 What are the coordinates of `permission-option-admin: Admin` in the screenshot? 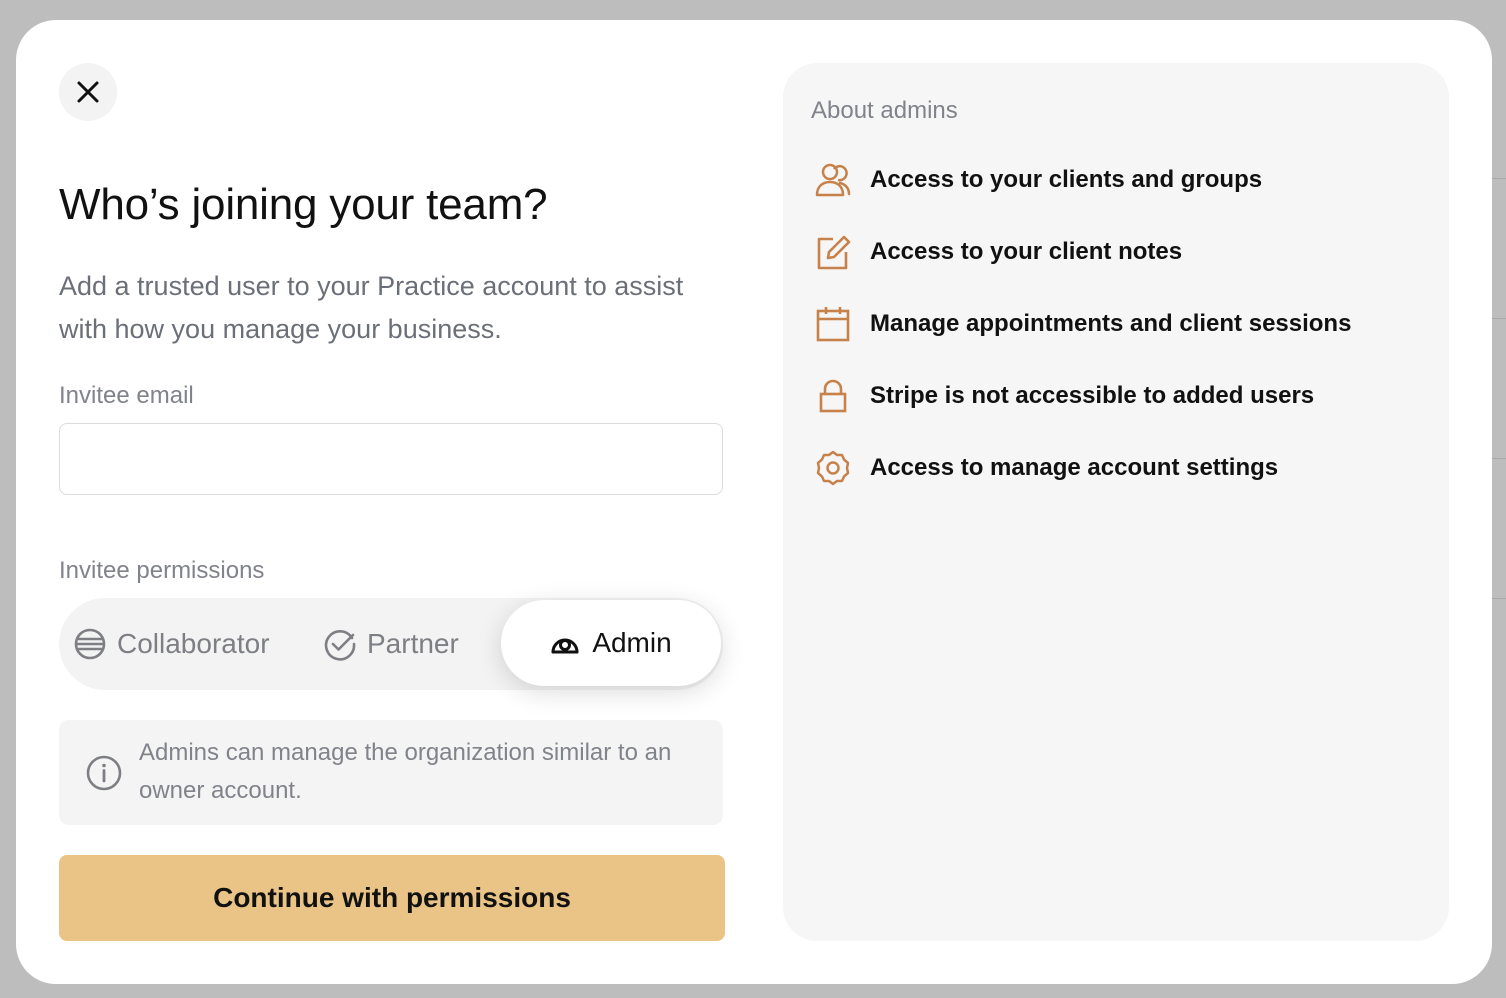 It's located at (611, 643).